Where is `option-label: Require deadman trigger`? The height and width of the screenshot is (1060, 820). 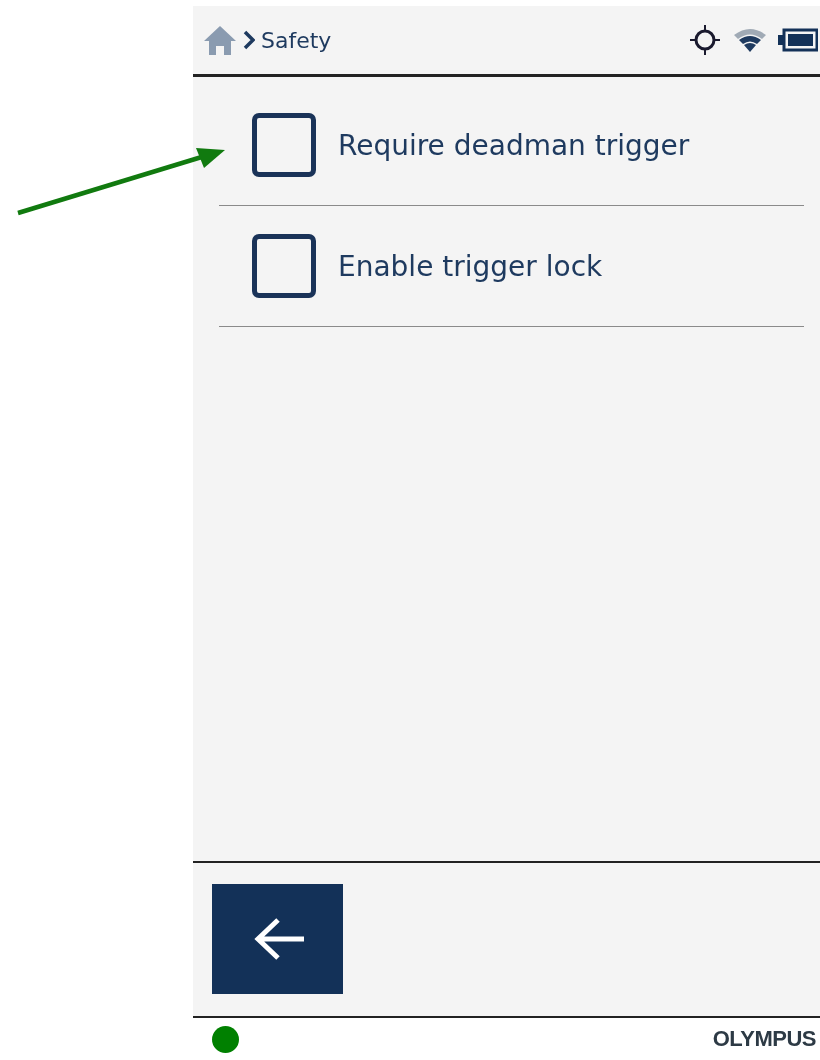
option-label: Require deadman trigger is located at coordinates (514, 145).